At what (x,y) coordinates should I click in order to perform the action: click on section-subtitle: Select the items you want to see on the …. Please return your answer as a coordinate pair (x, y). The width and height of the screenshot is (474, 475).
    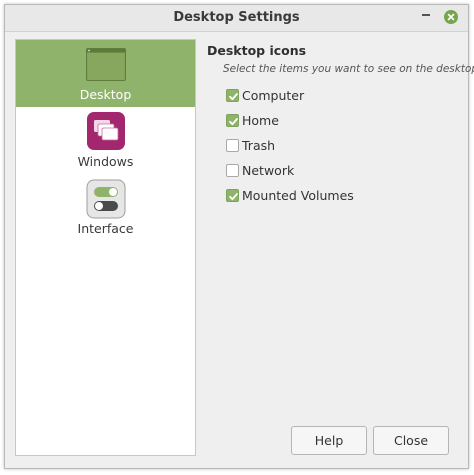
    Looking at the image, I should click on (348, 69).